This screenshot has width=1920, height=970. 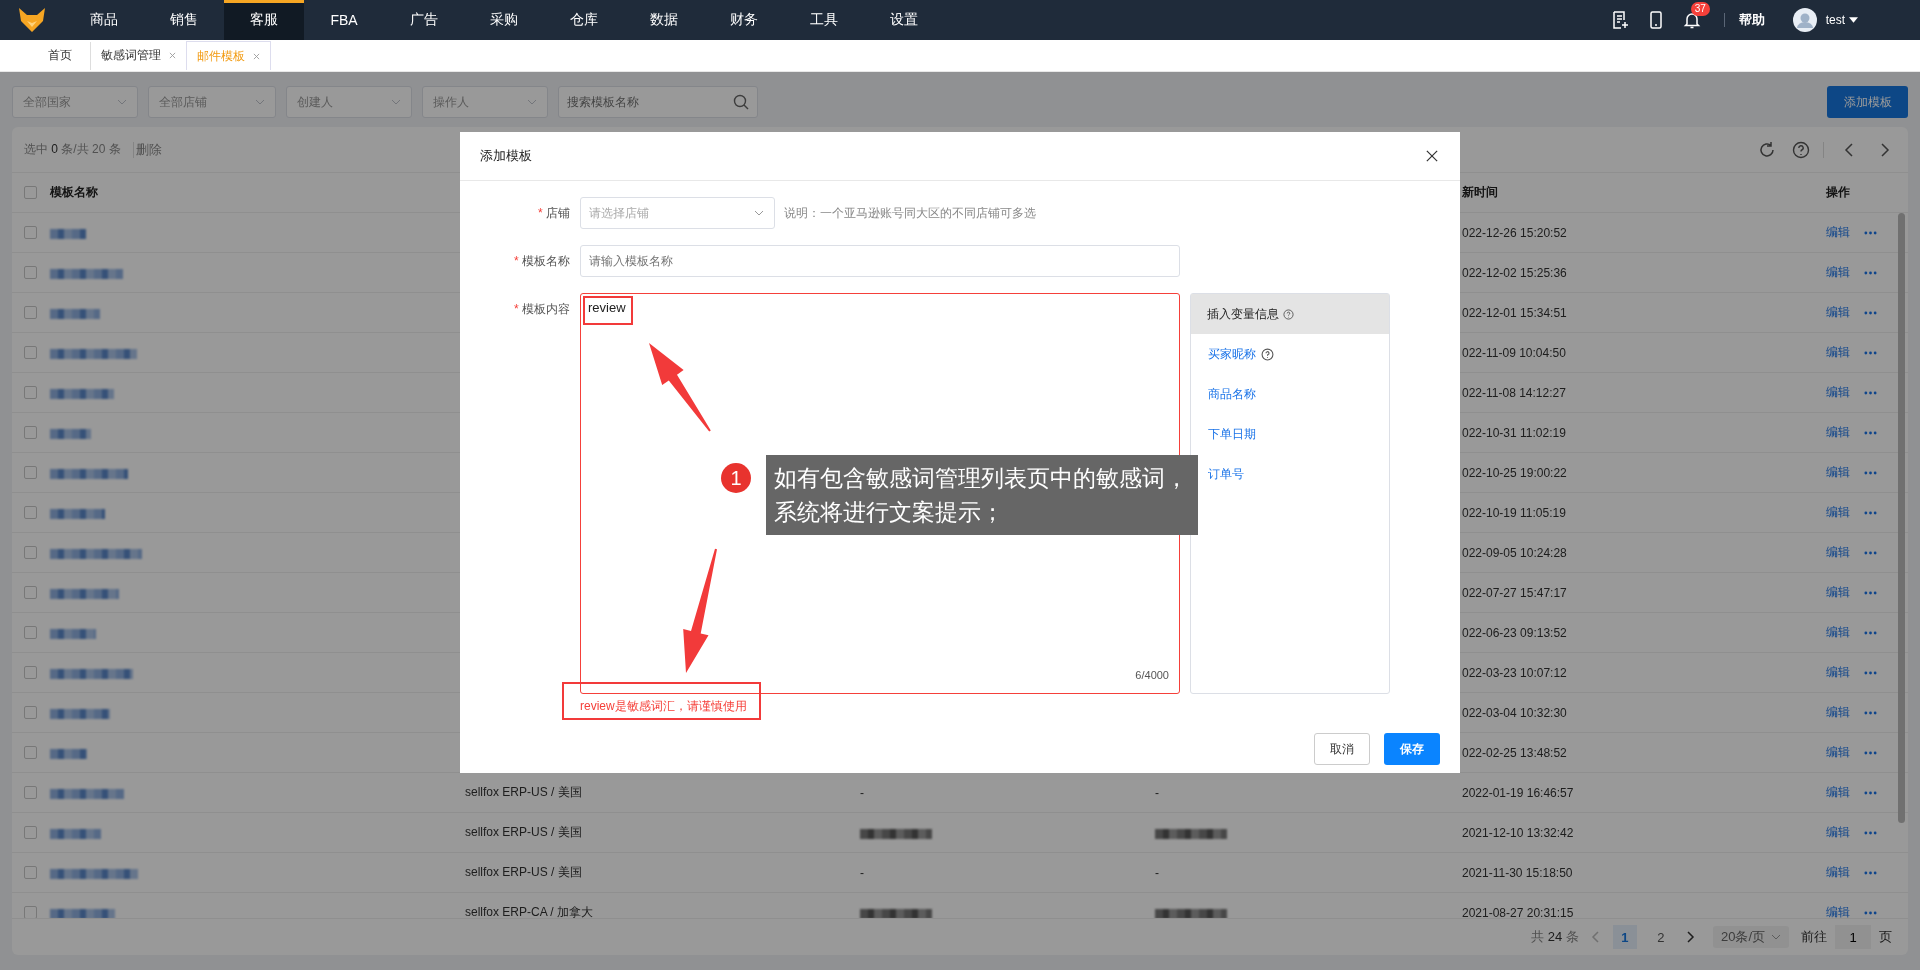 What do you see at coordinates (1515, 312) in the screenshot?
I see `table-cell-text: 022-12-01 15:34:51` at bounding box center [1515, 312].